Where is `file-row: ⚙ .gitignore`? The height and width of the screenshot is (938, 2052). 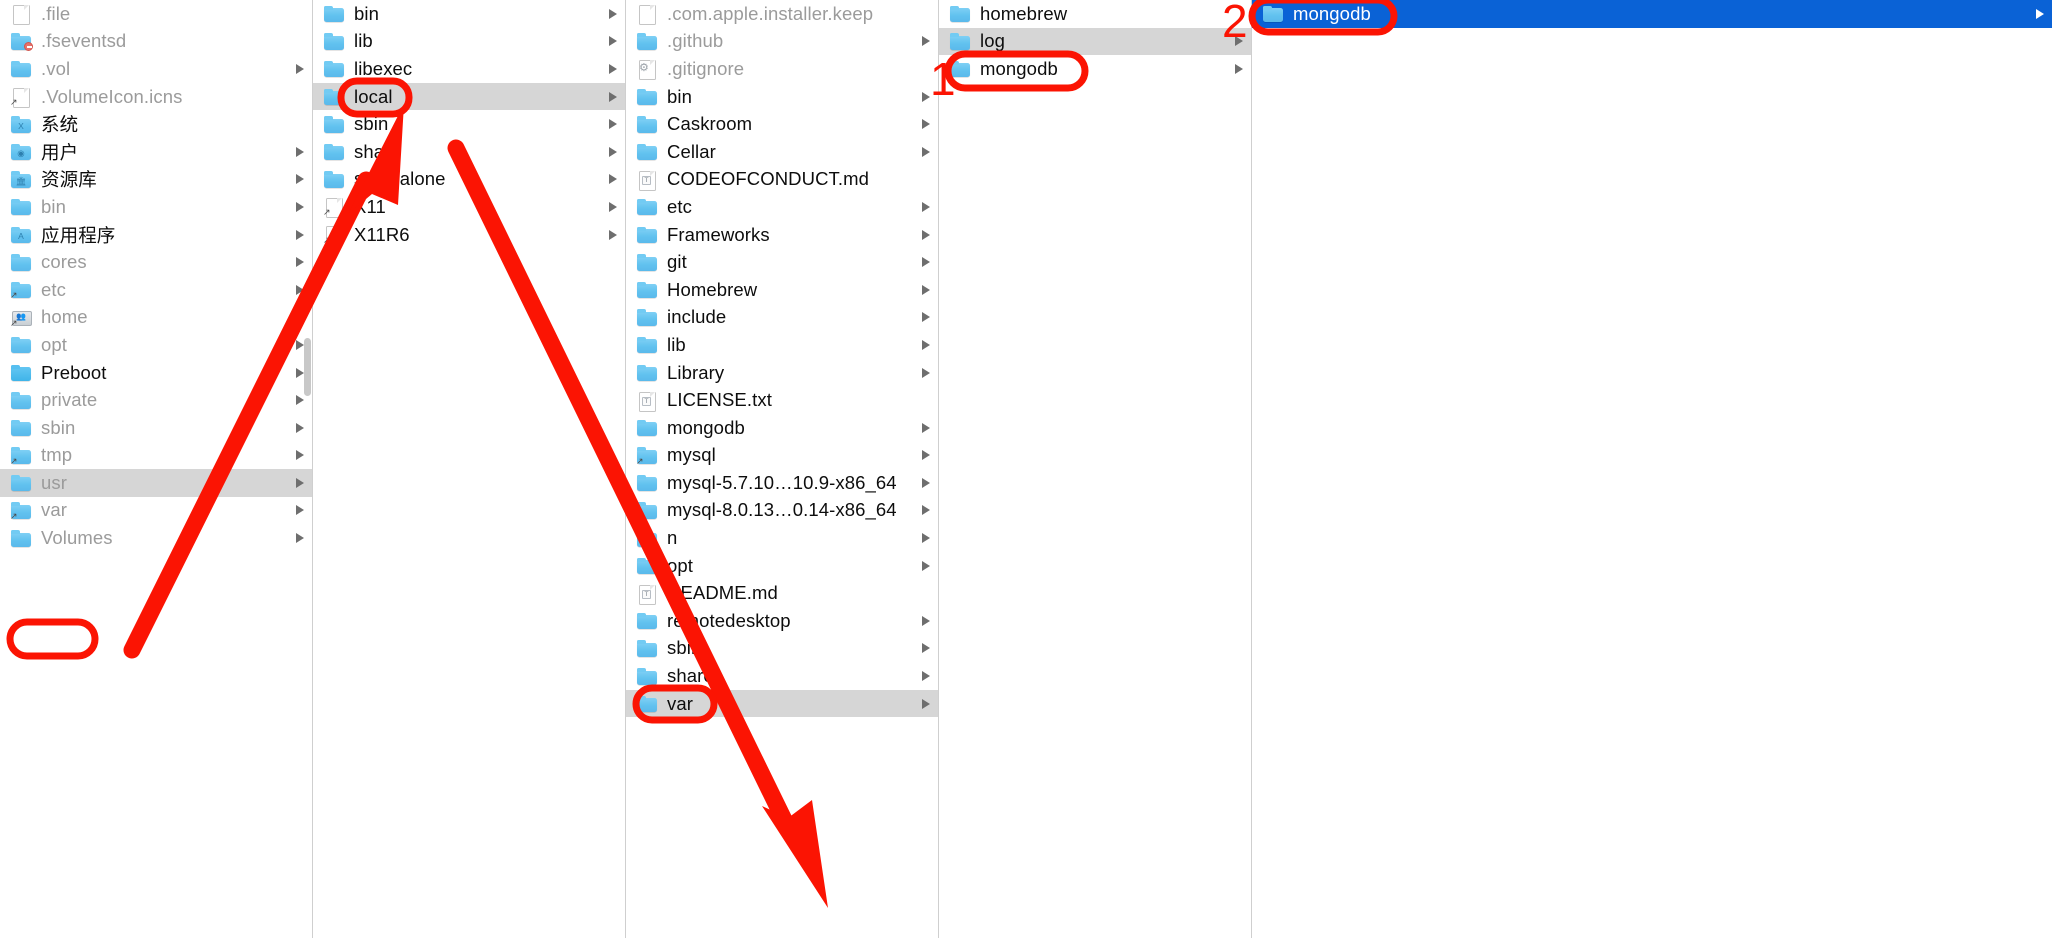
file-row: ⚙ .gitignore is located at coordinates (782, 69).